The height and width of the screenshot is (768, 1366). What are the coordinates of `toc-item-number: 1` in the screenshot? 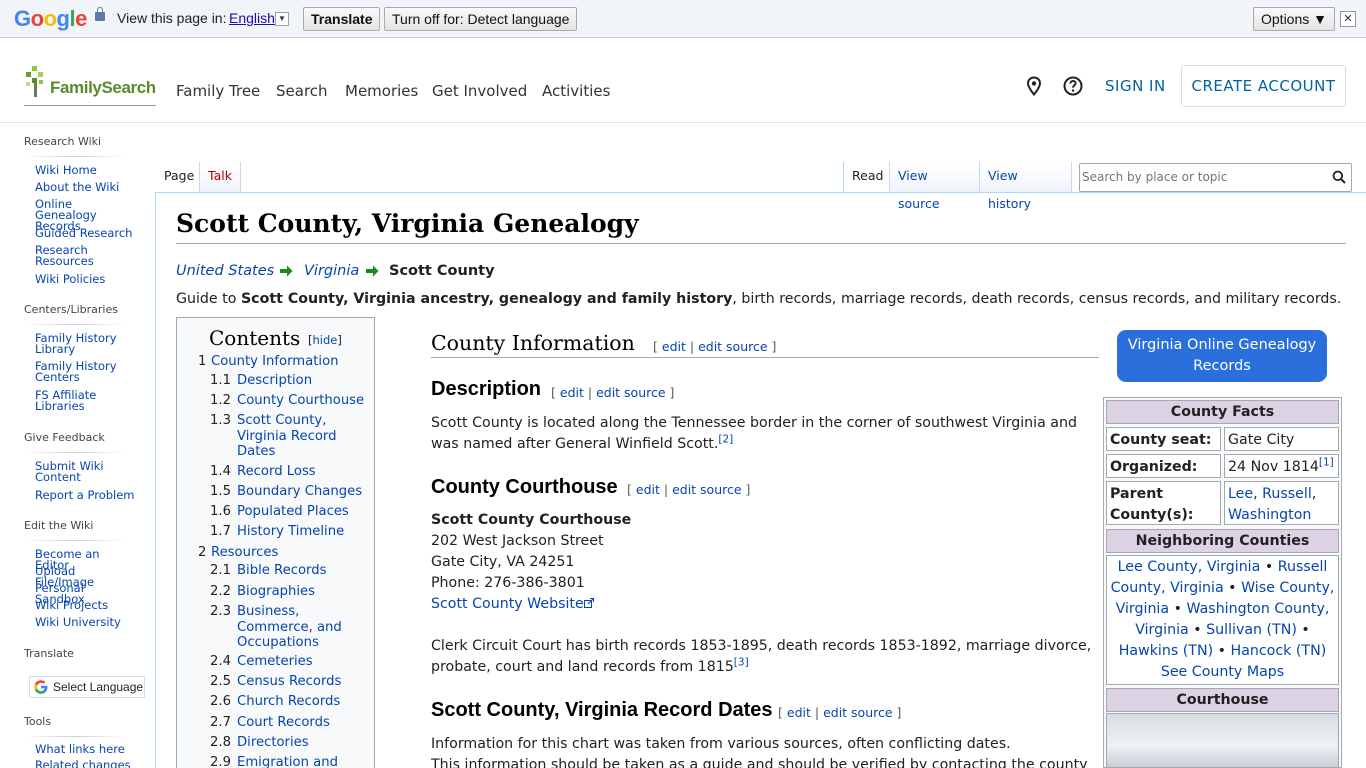 It's located at (202, 361).